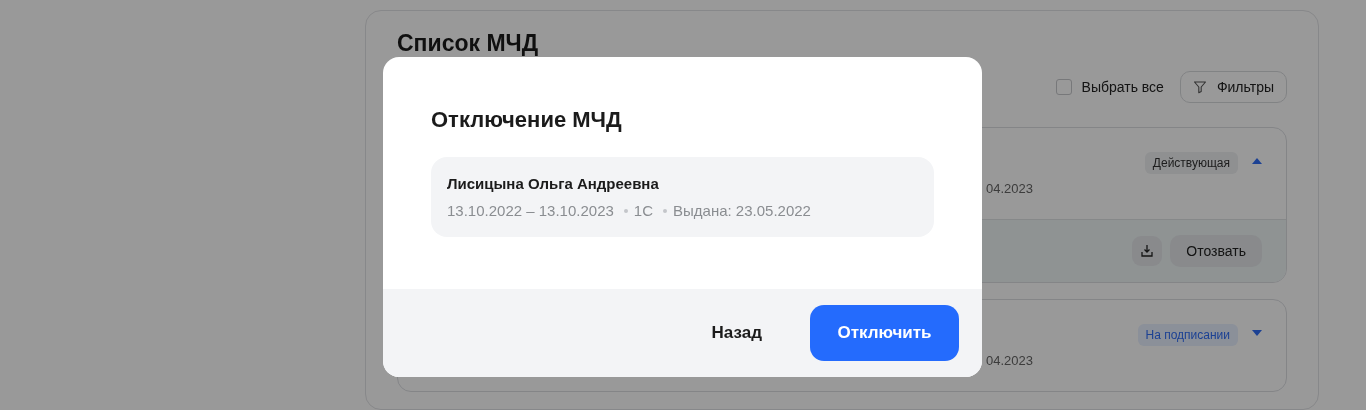 The image size is (1366, 410). What do you see at coordinates (1257, 333) in the screenshot?
I see `expand-caret-icon` at bounding box center [1257, 333].